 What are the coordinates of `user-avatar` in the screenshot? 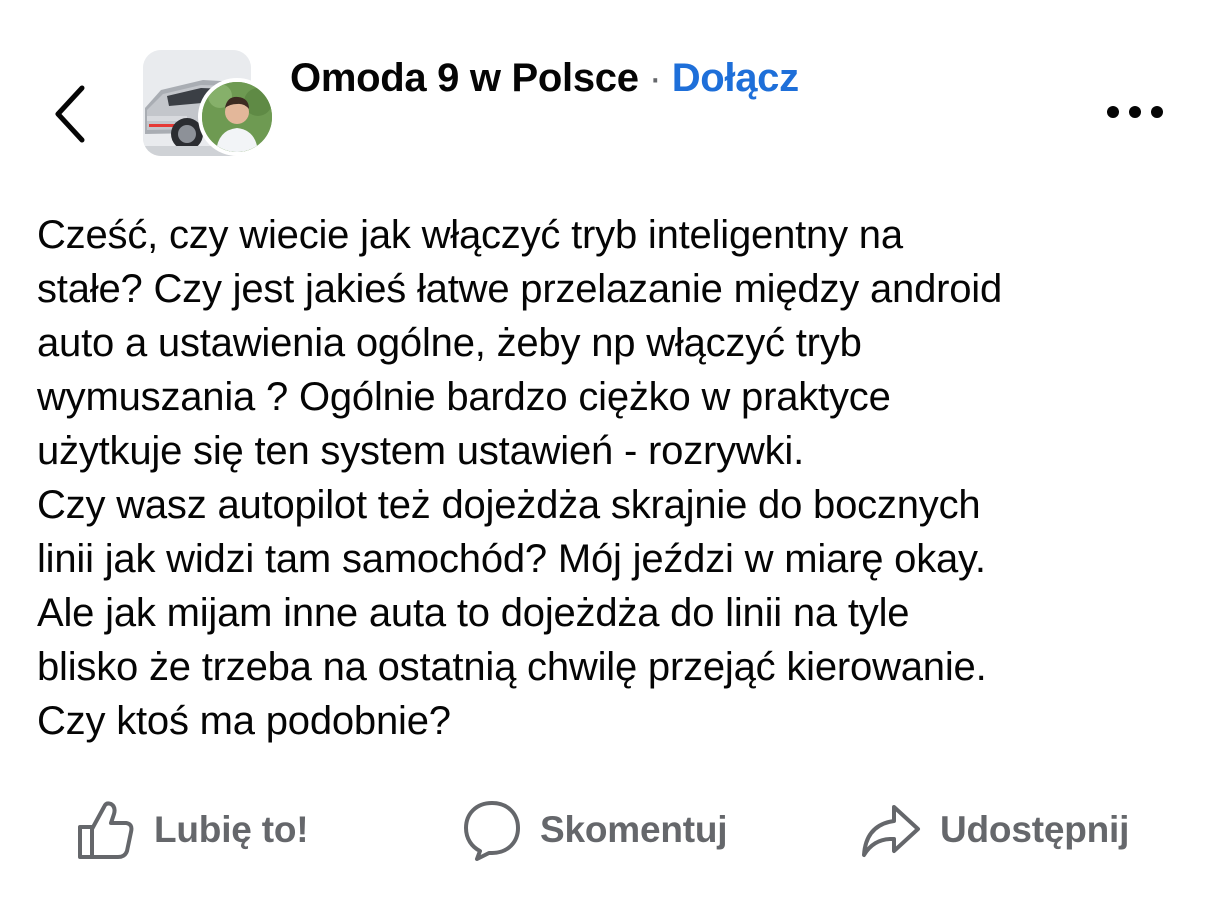 It's located at (237, 117).